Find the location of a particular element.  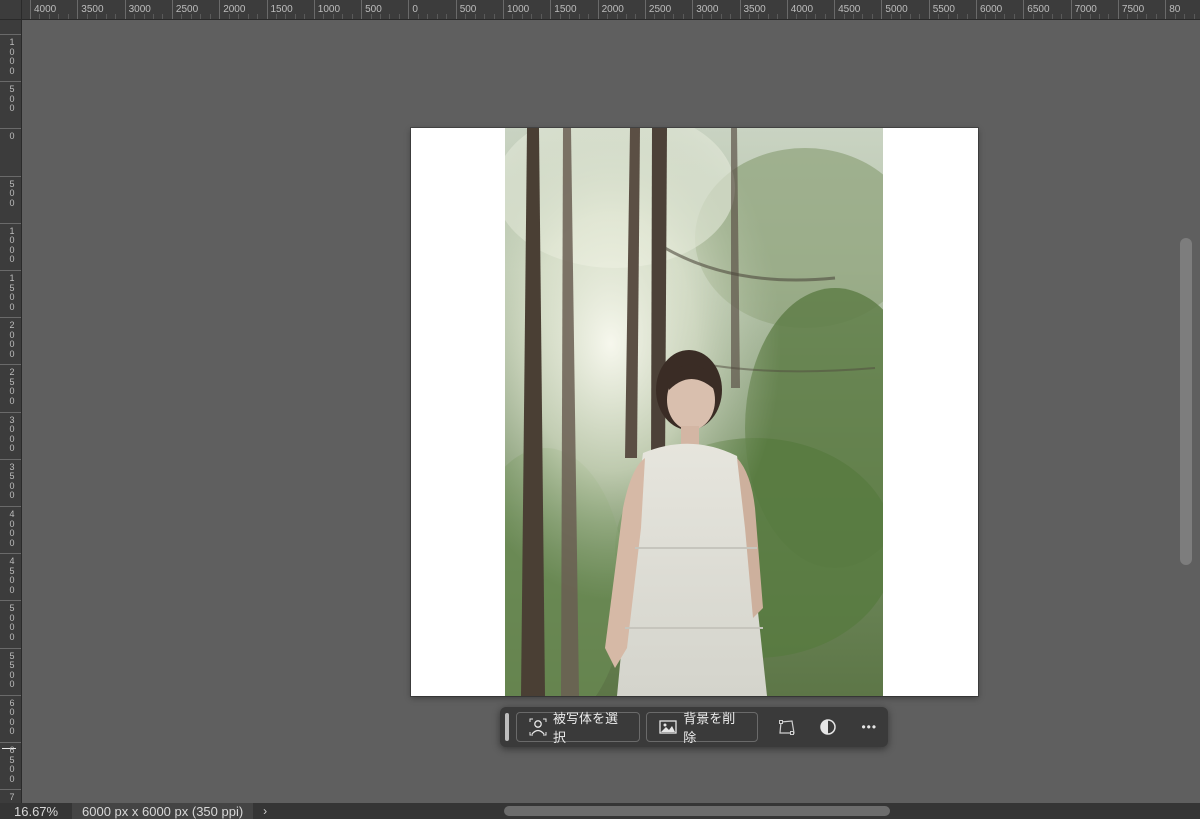

ruler-top-tick: 500 is located at coordinates (371, 9).